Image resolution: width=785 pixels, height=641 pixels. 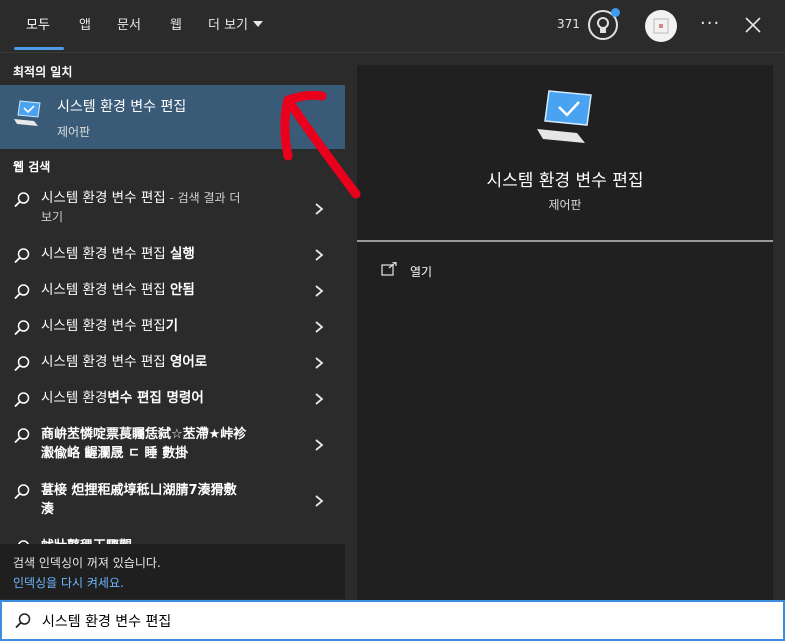 I want to click on indexing-status-text: 검색 인덱싱이 꺼져 있습니다., so click(x=87, y=563).